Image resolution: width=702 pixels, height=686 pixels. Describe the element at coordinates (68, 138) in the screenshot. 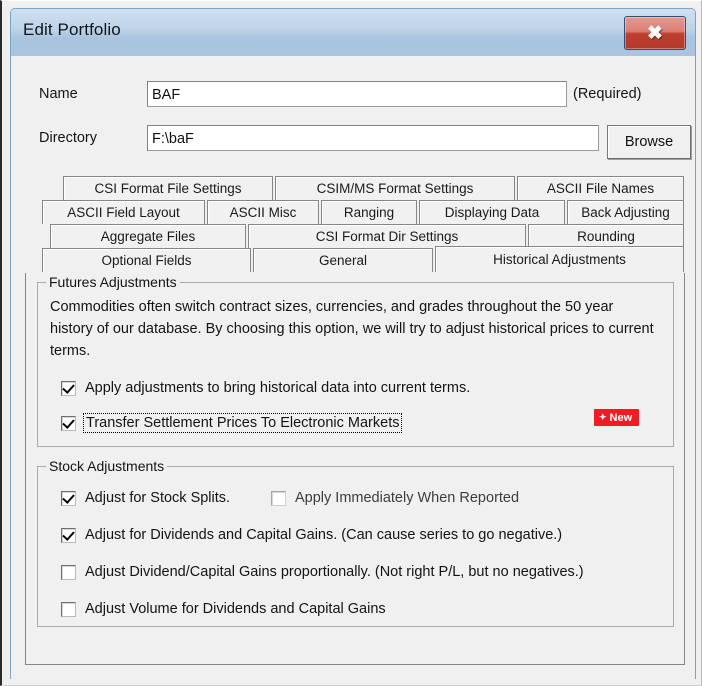

I see `directory-label: Directory` at that location.